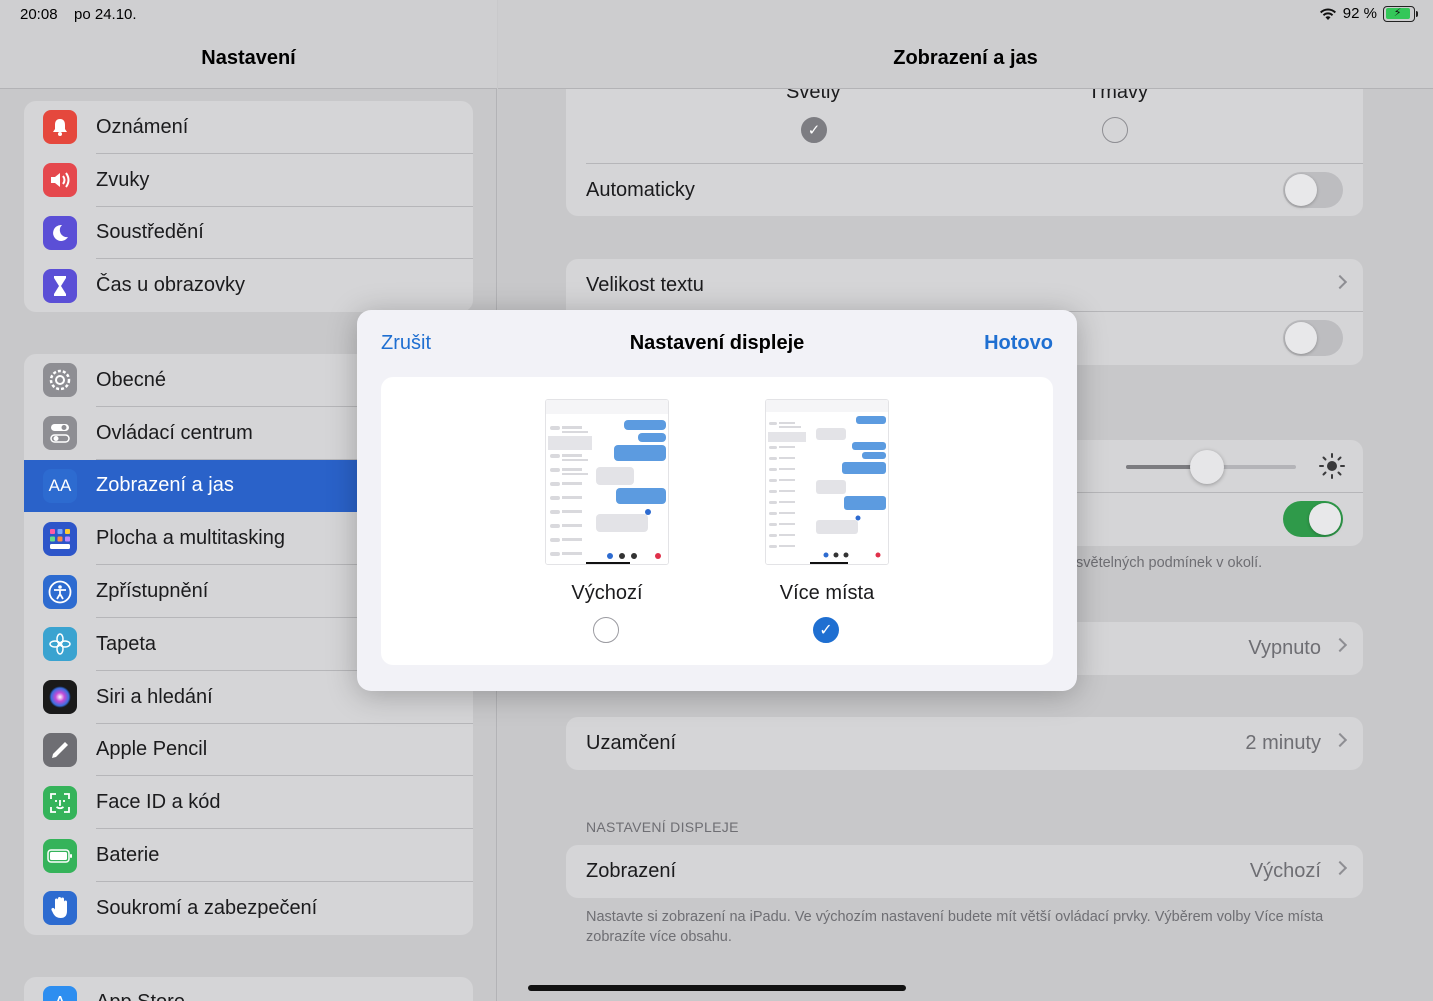  I want to click on option-more-space: Více místa ✓, so click(827, 521).